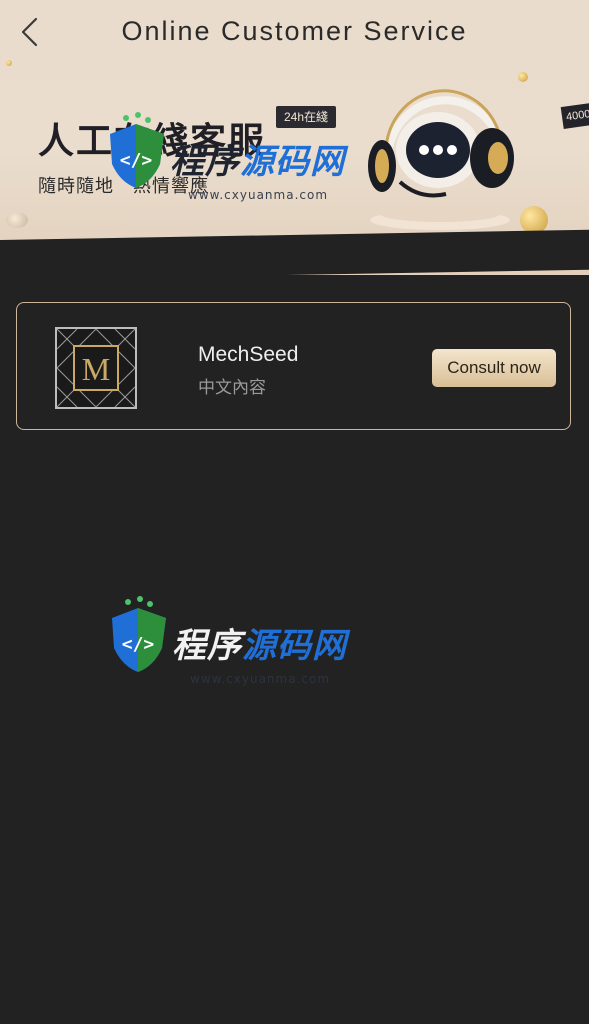 Image resolution: width=589 pixels, height=1024 pixels. I want to click on promo-tag: 4000, so click(574, 115).